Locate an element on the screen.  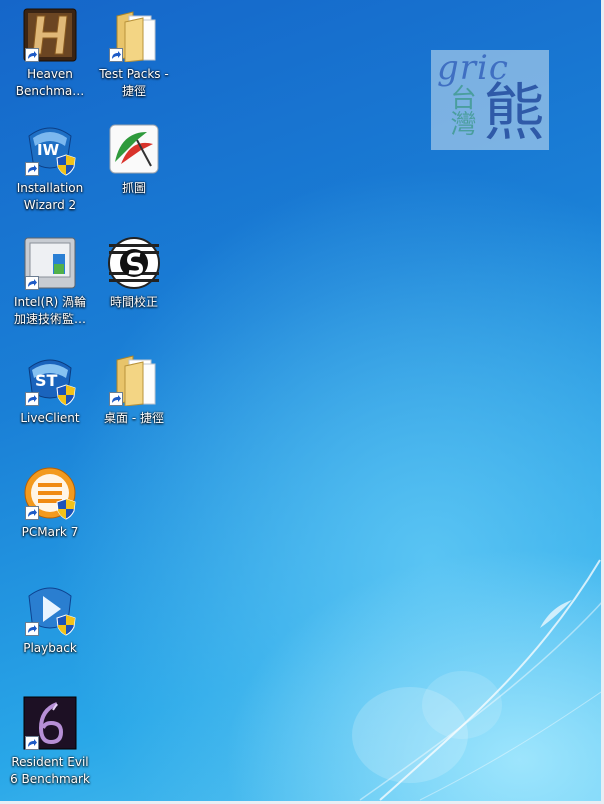
icon-label: PCMark 7 is located at coordinates (50, 532).